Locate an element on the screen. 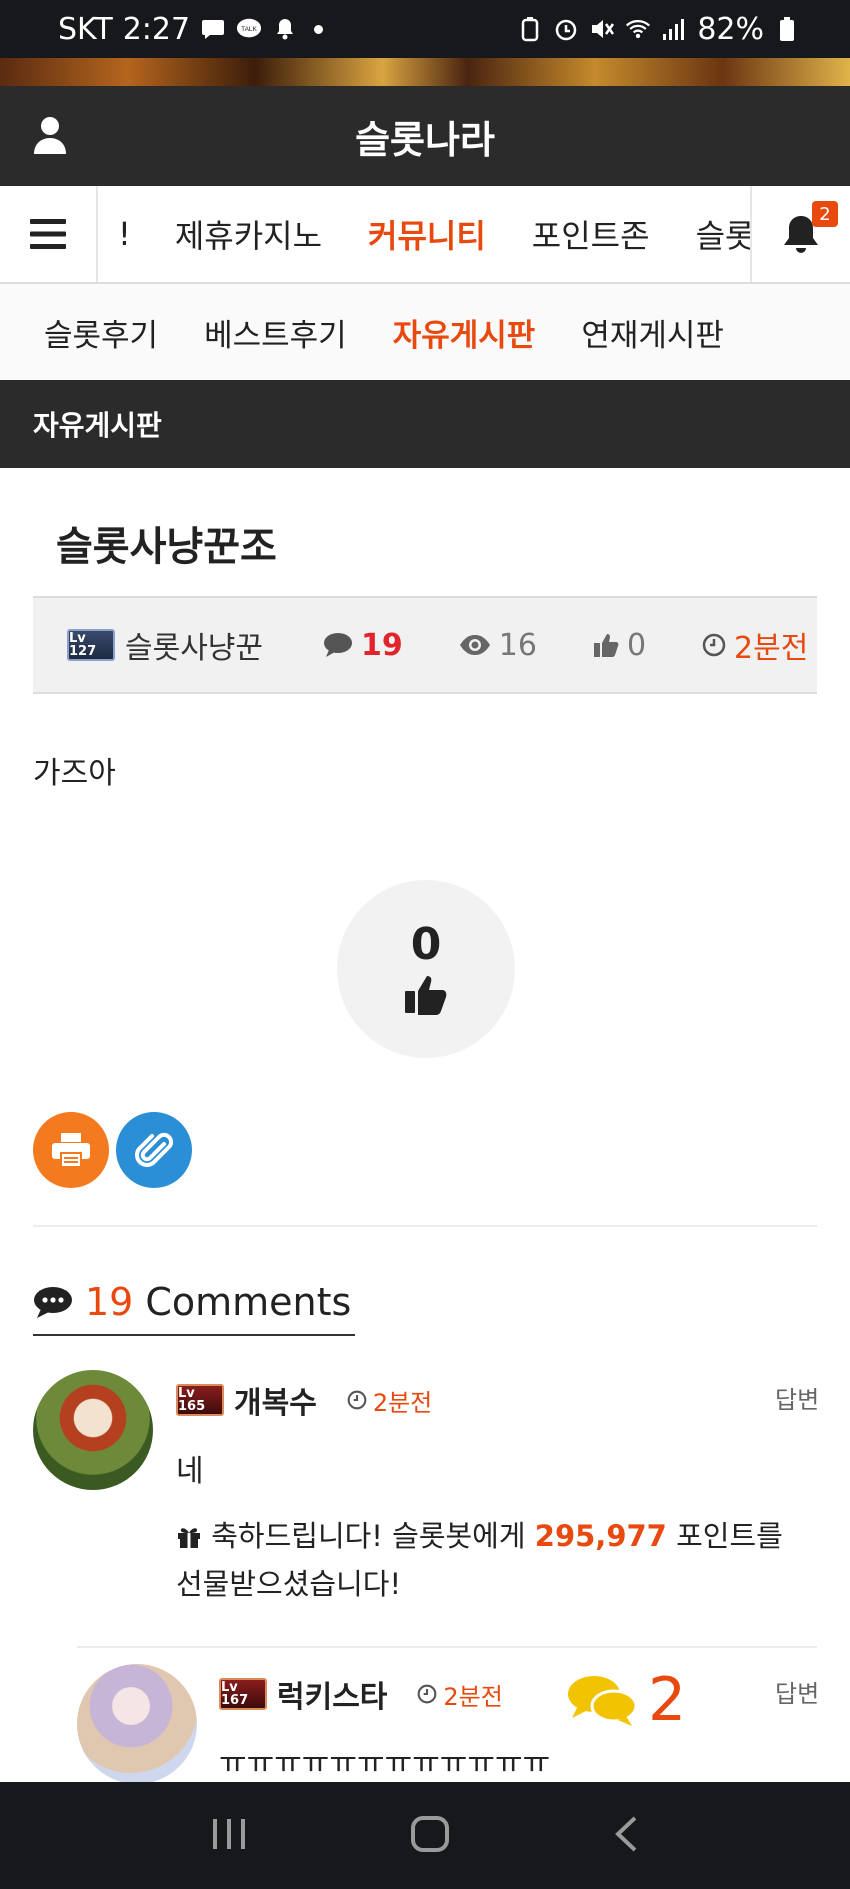 This screenshot has height=1889, width=850. like-count-value: 0 is located at coordinates (636, 645).